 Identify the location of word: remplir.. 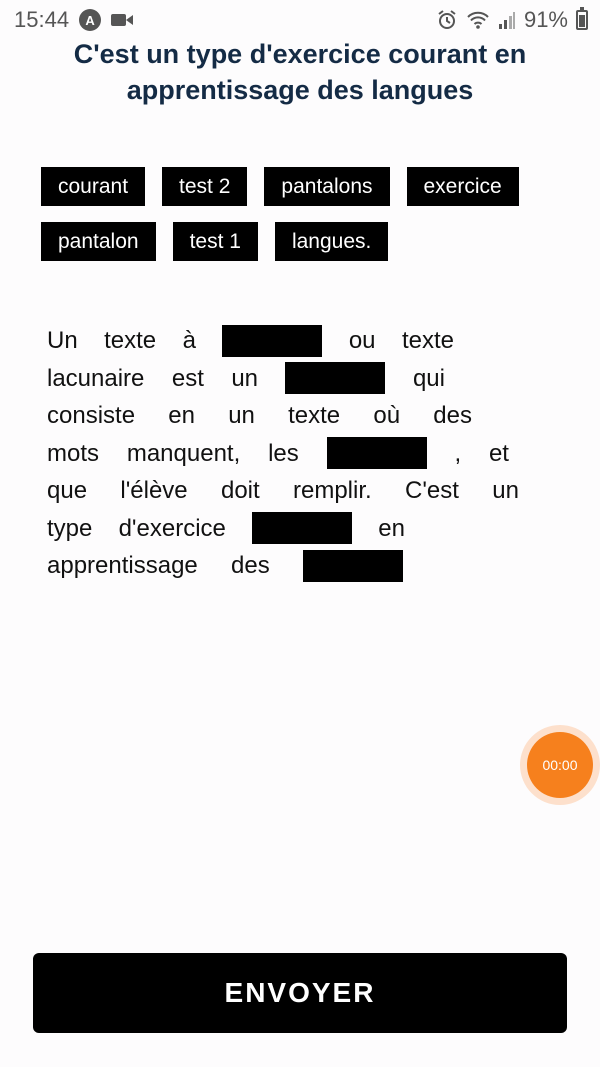
(332, 490).